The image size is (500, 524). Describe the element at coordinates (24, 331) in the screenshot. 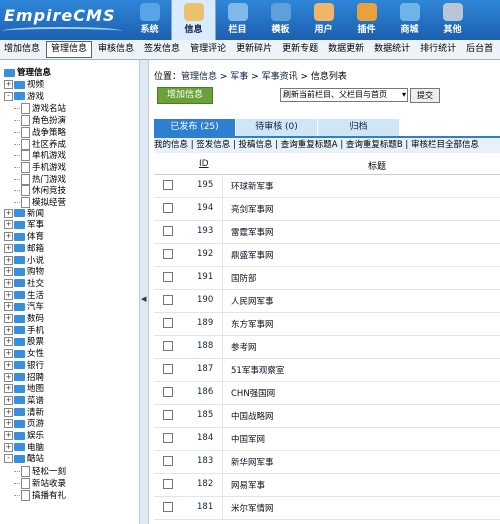

I see `tree-item: + 手机` at that location.